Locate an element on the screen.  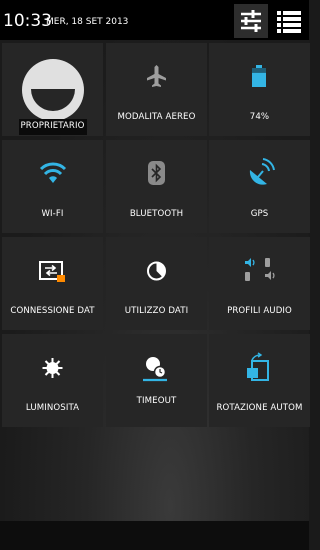
tile-label: GPS is located at coordinates (259, 214).